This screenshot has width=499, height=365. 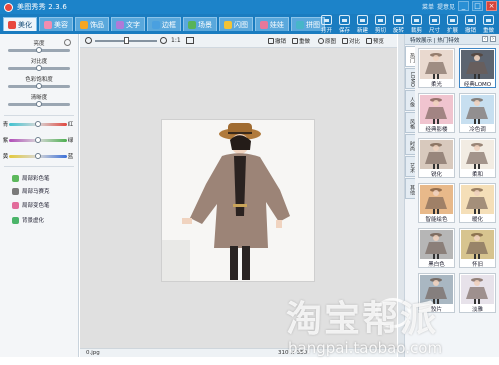 What do you see at coordinates (452, 24) in the screenshot?
I see `tool-button-7: 扩展` at bounding box center [452, 24].